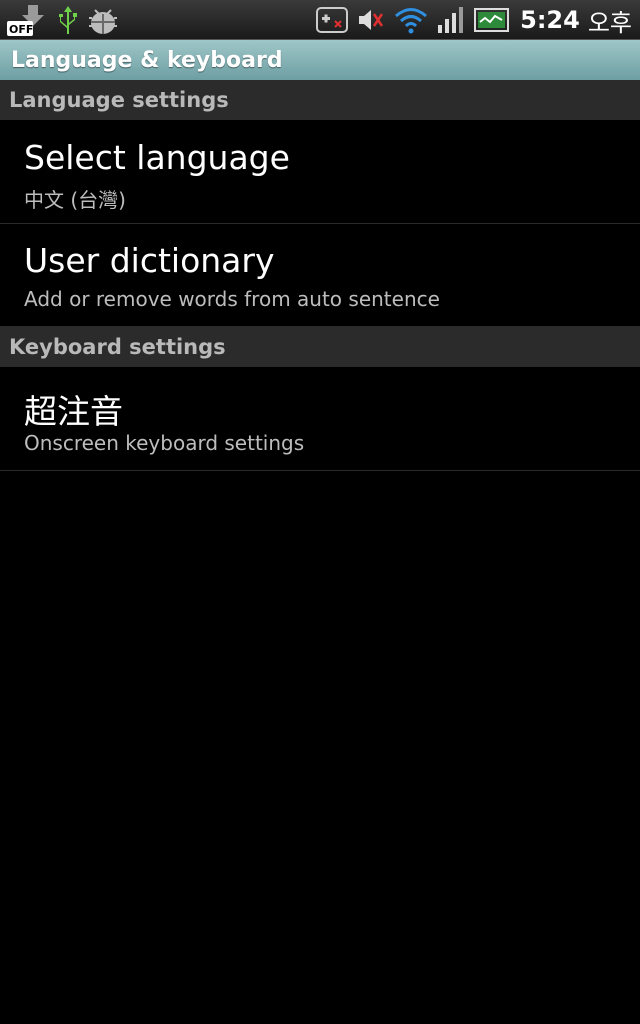 The image size is (640, 1024). I want to click on item-title: User dictionary, so click(149, 260).